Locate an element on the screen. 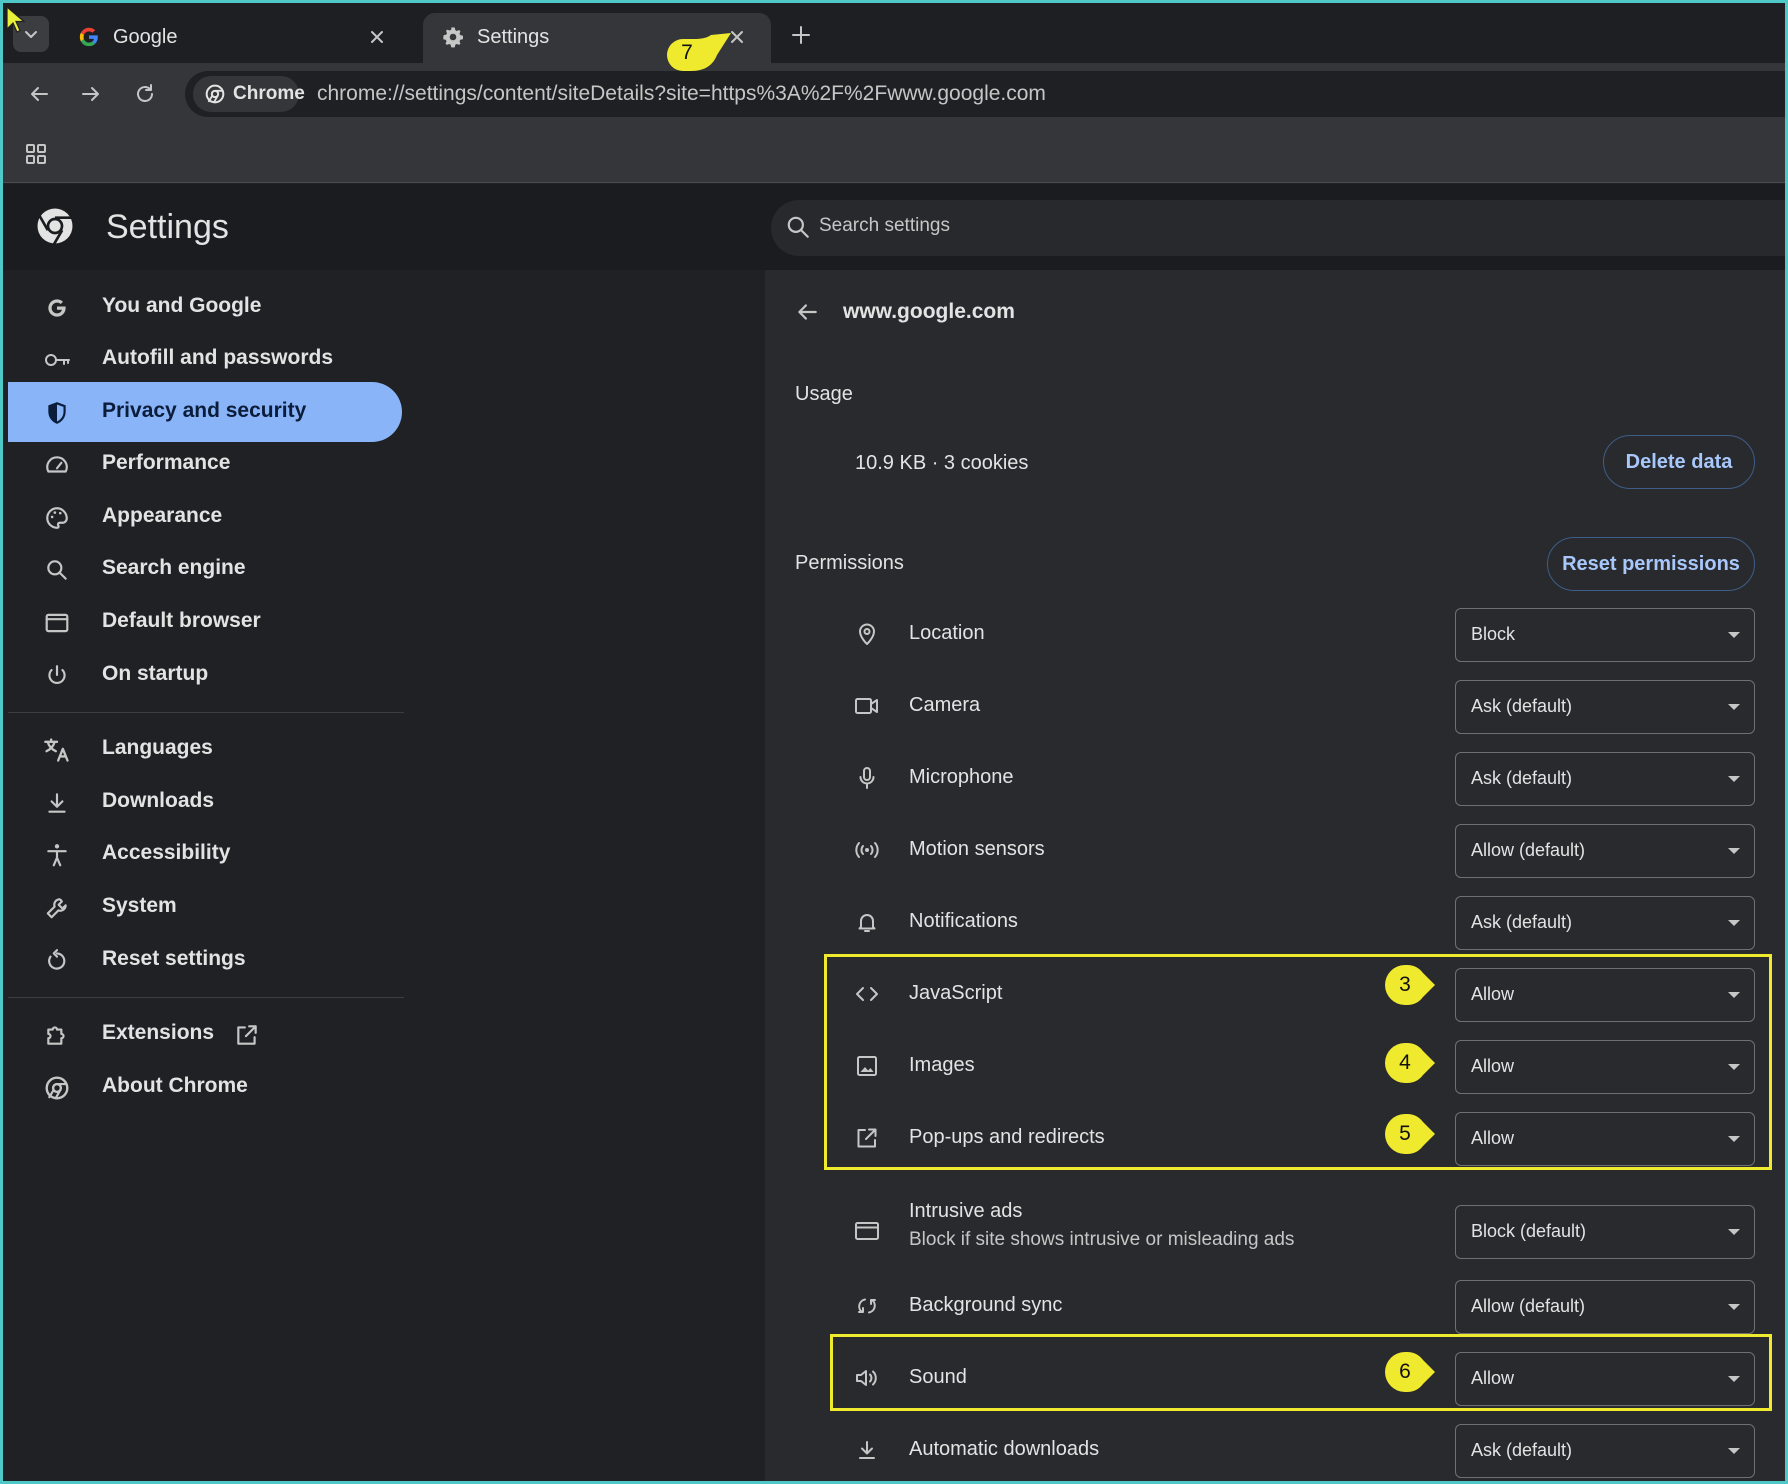 This screenshot has height=1484, width=1788. page-title: Settings is located at coordinates (167, 227).